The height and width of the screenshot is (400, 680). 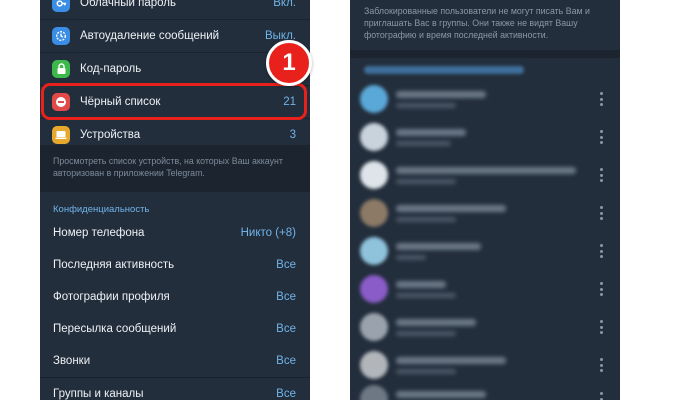 I want to click on privacy-row-calls: Звонки Все, so click(x=175, y=361).